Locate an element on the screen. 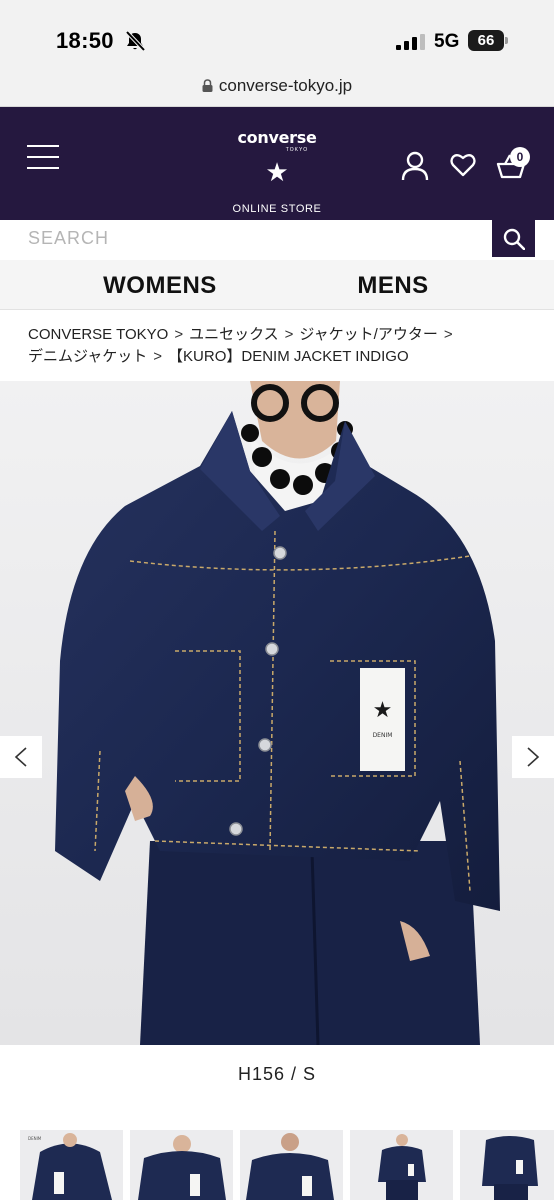 The width and height of the screenshot is (554, 1200). thumbnail-label: DENIM is located at coordinates (35, 1138).